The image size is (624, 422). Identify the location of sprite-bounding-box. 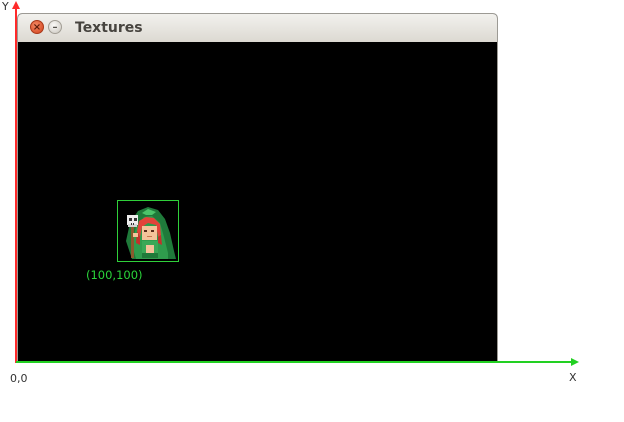
(148, 231).